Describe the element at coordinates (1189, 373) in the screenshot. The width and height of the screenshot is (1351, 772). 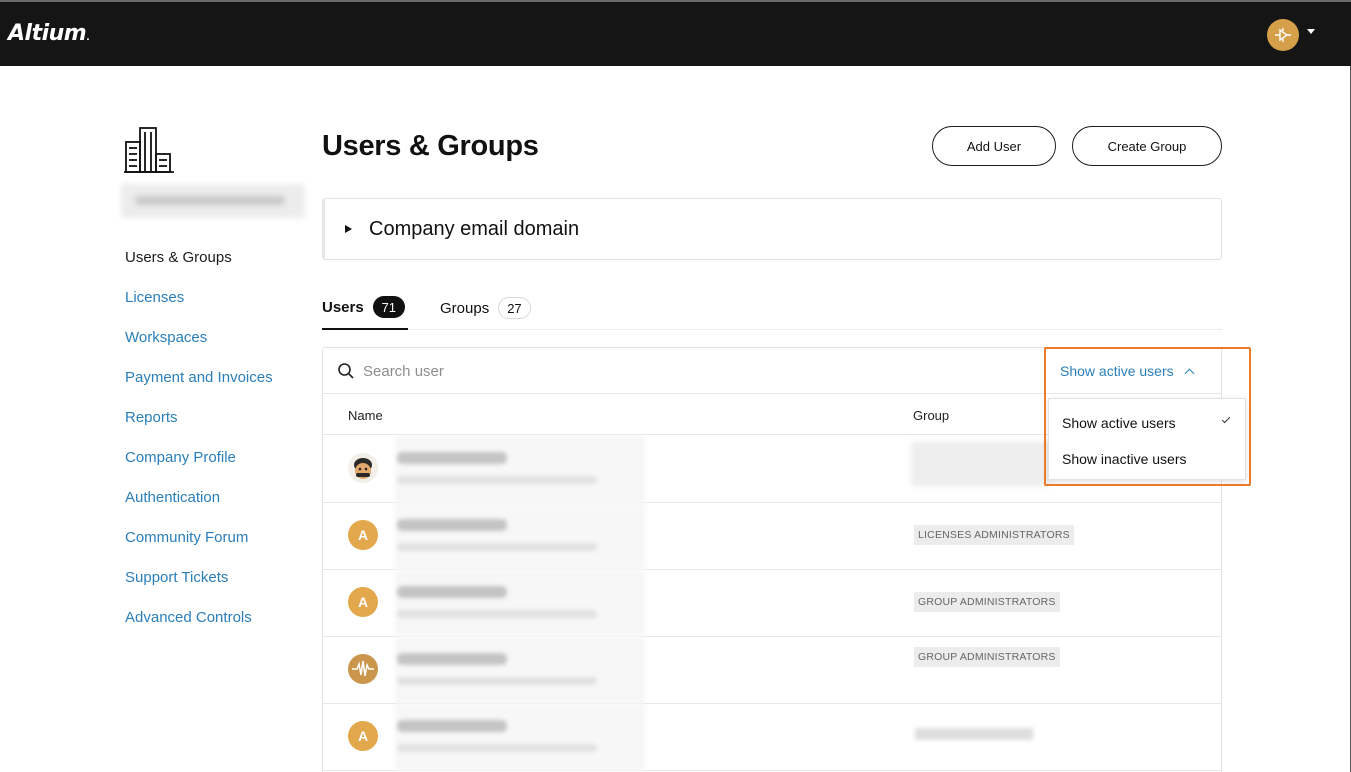
I see `chevron-up-icon` at that location.